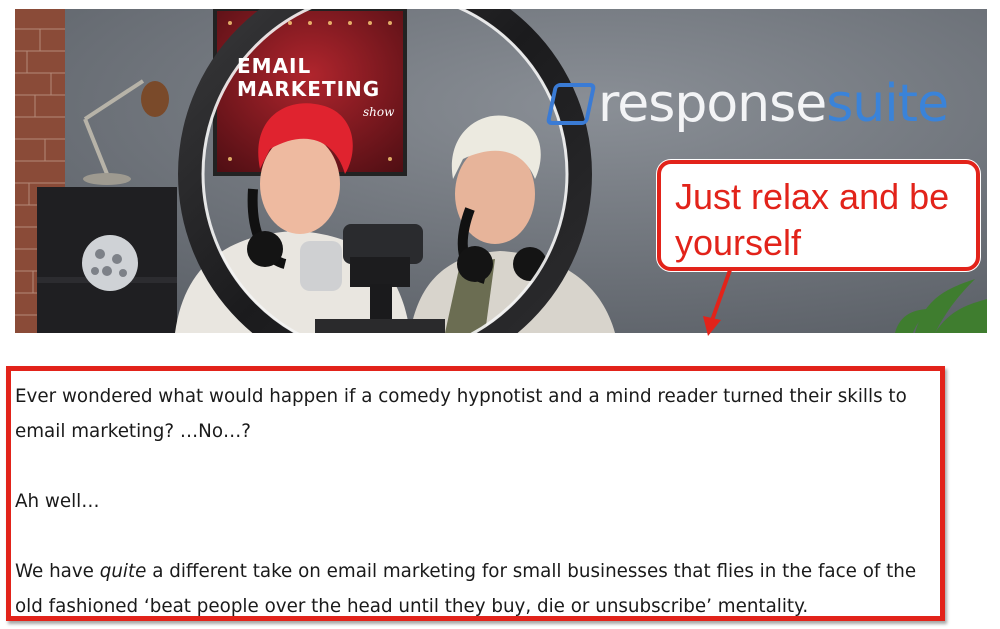  Describe the element at coordinates (57, 571) in the screenshot. I see `paragraph-take-start: We have` at that location.